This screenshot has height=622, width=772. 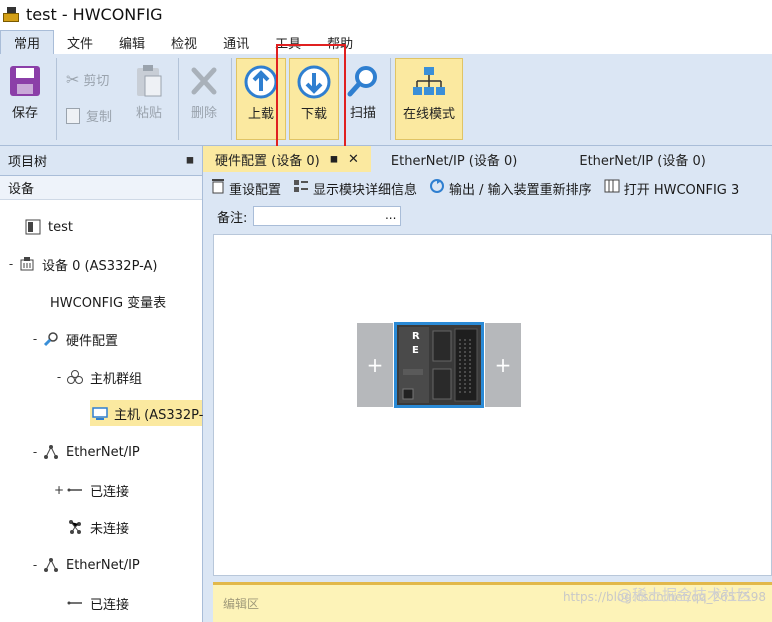 I want to click on open-hwconfig-button: 打开 HWCONFIG 3, so click(x=672, y=188).